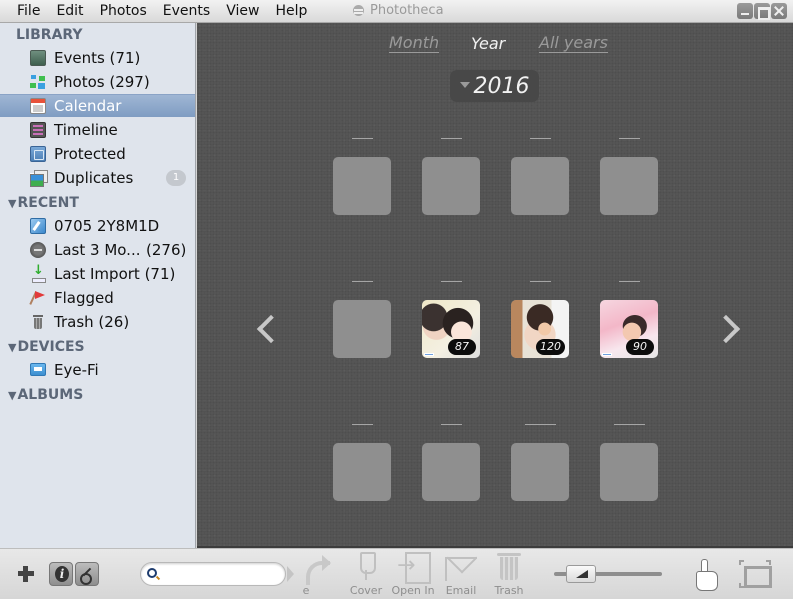  Describe the element at coordinates (728, 328) in the screenshot. I see `next-year-button` at that location.